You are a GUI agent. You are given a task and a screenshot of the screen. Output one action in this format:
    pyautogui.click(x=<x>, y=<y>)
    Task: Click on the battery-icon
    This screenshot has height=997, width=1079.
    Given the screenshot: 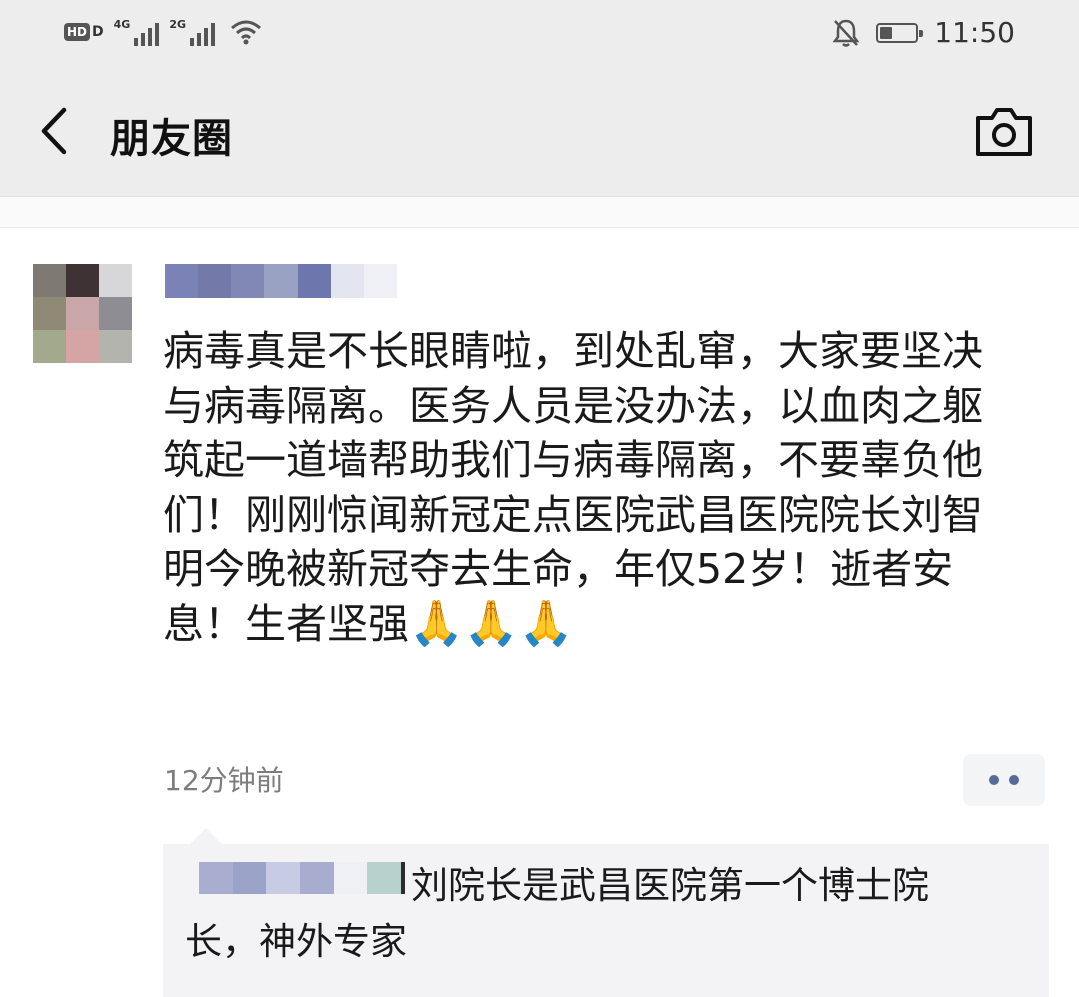 What is the action you would take?
    pyautogui.click(x=900, y=32)
    